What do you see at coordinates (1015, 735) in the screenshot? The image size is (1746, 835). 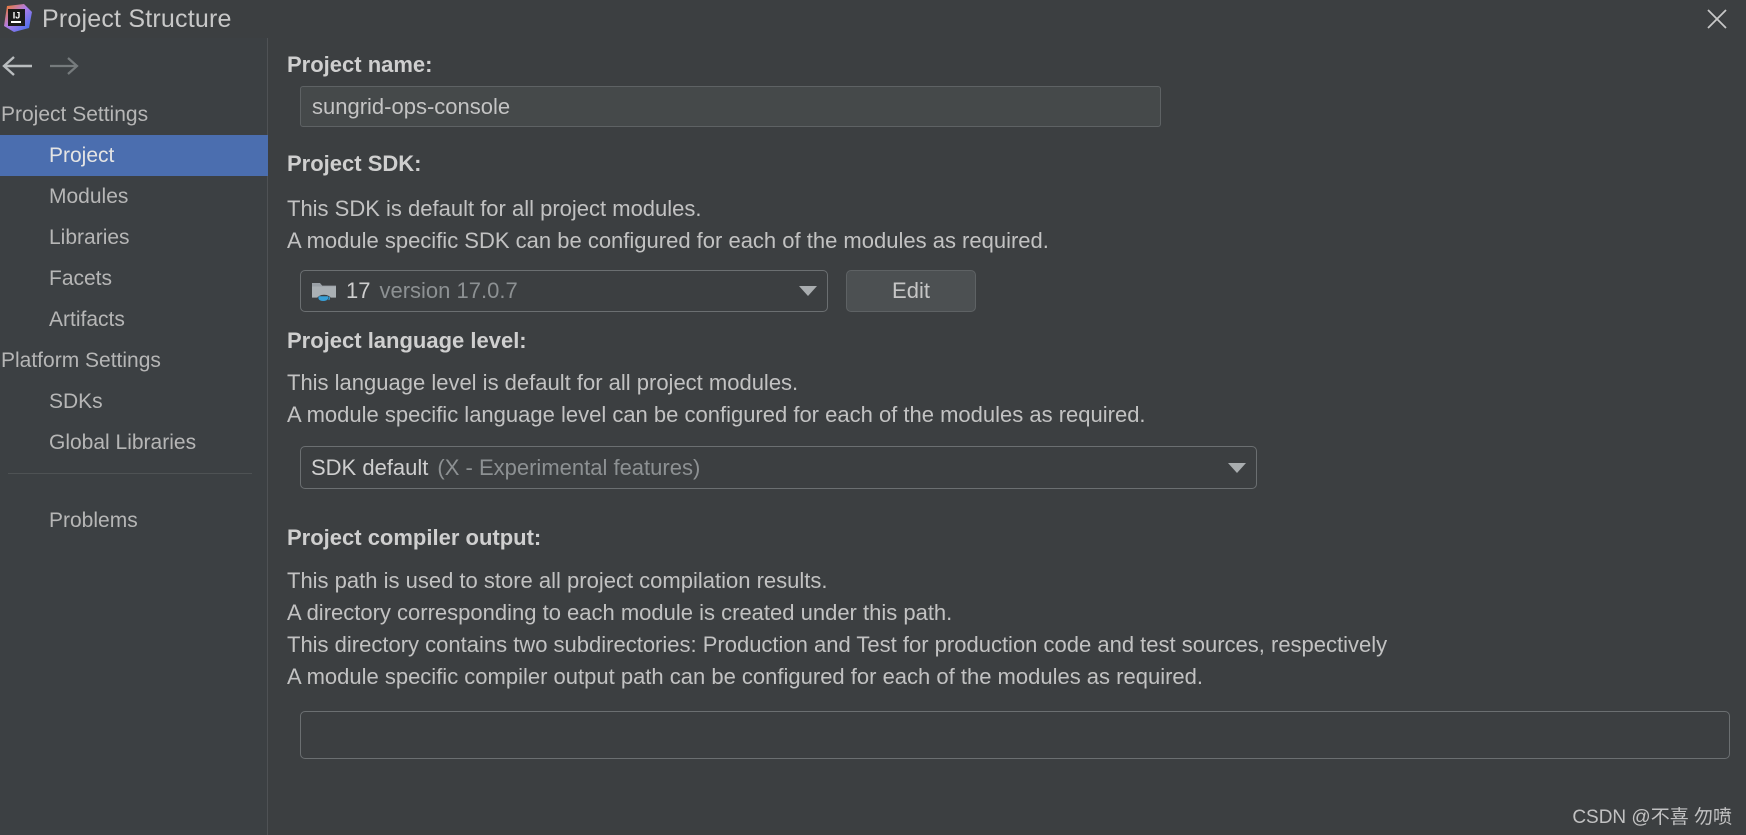 I see `compiler-output-path-input` at bounding box center [1015, 735].